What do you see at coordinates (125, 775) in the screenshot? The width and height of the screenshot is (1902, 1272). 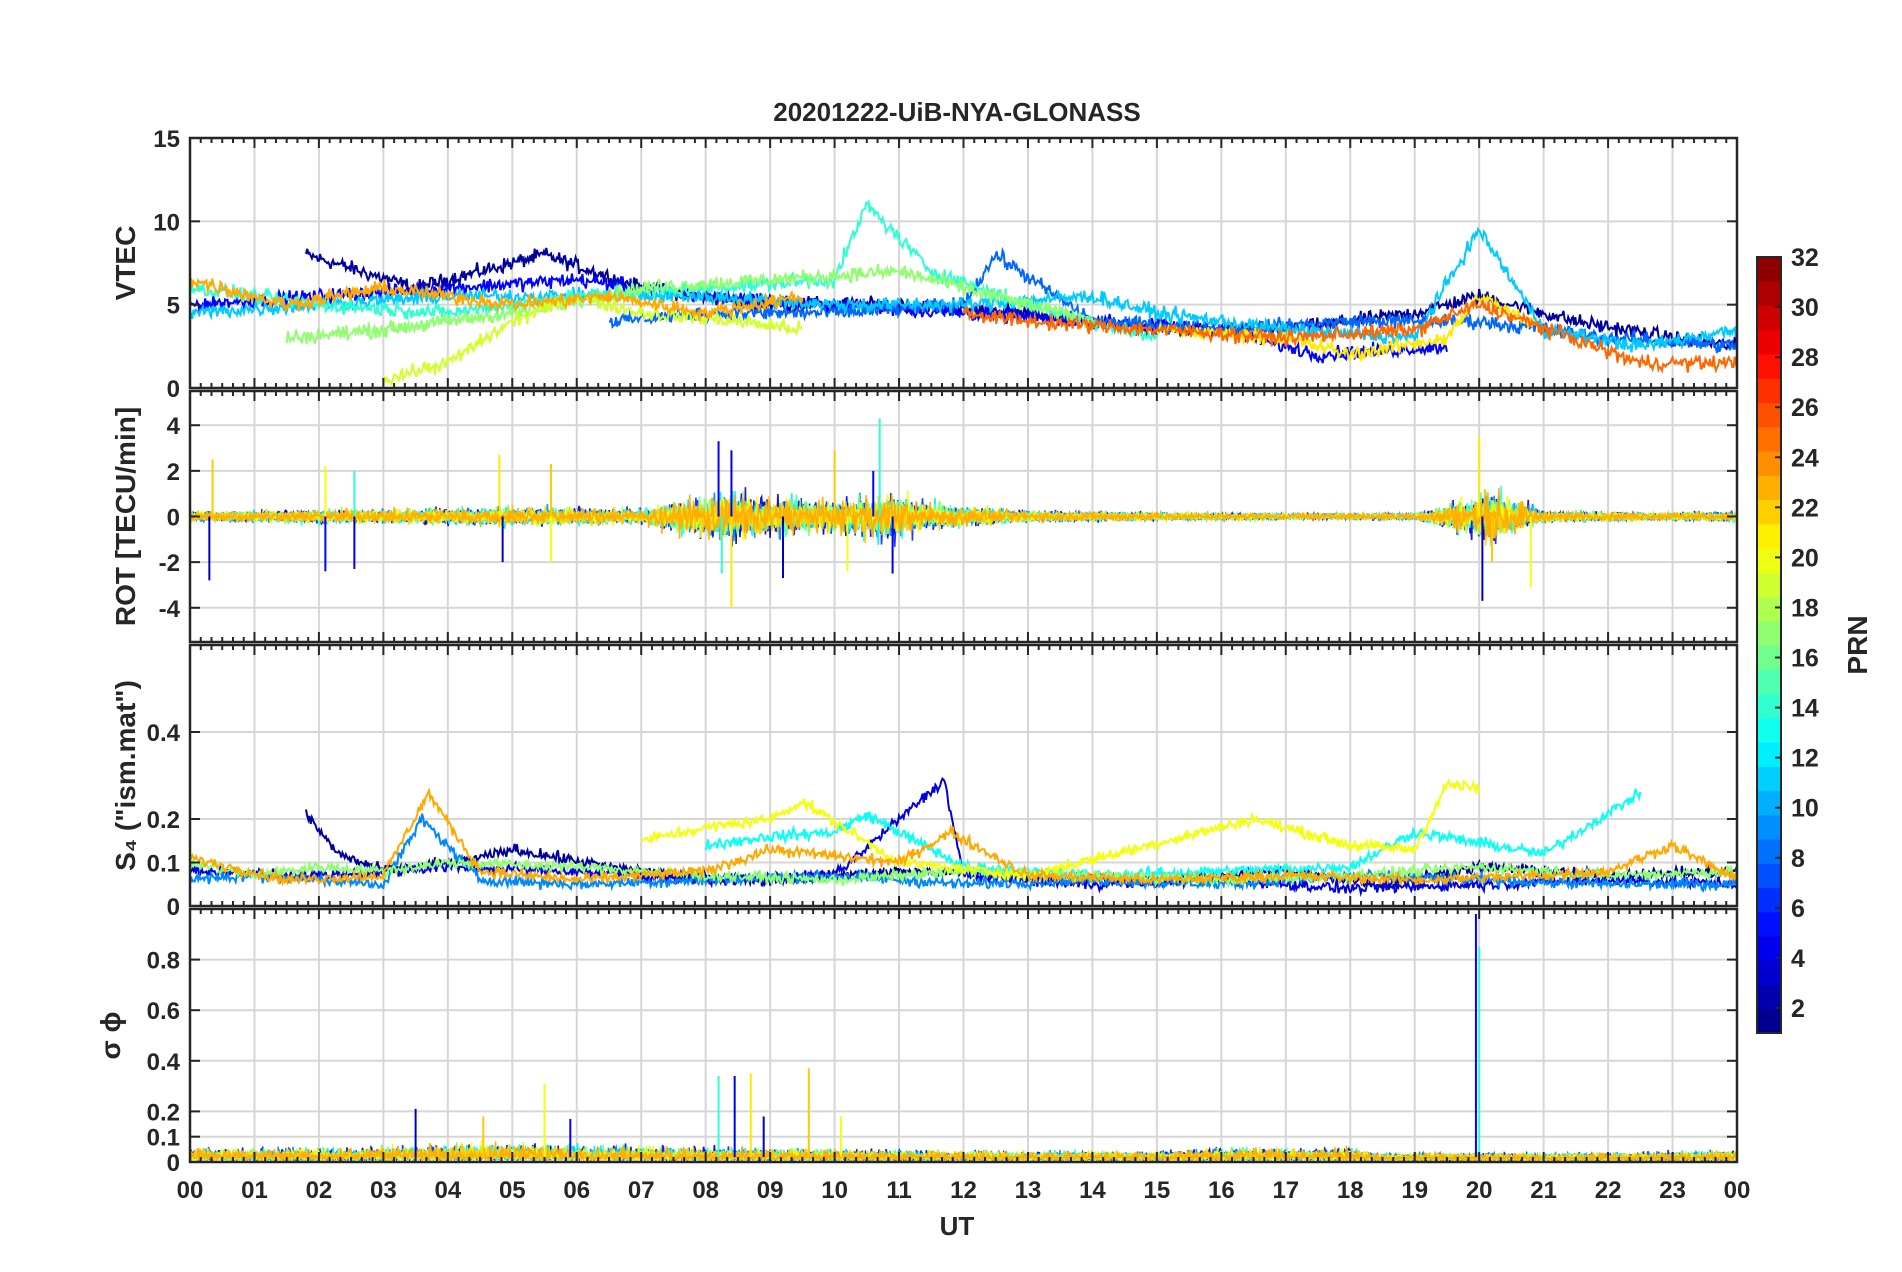 I see `s4-y-axis-label: S₄ ("ism.mat")` at bounding box center [125, 775].